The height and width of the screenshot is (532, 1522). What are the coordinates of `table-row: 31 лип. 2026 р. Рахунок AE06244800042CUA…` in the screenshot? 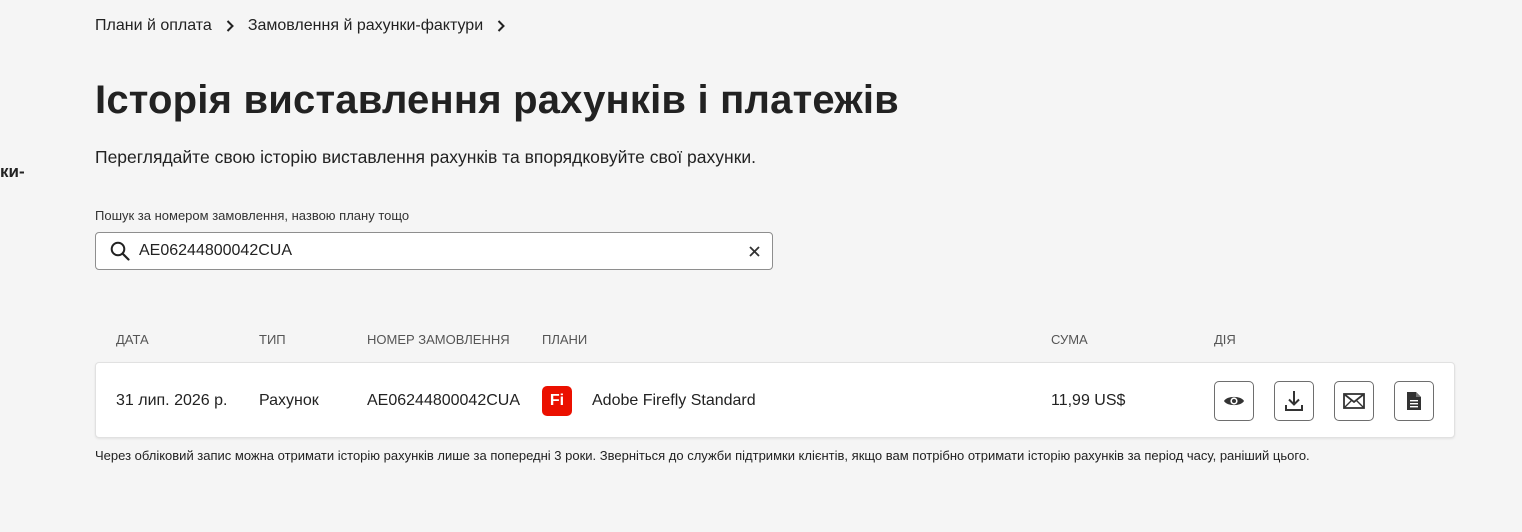 It's located at (775, 400).